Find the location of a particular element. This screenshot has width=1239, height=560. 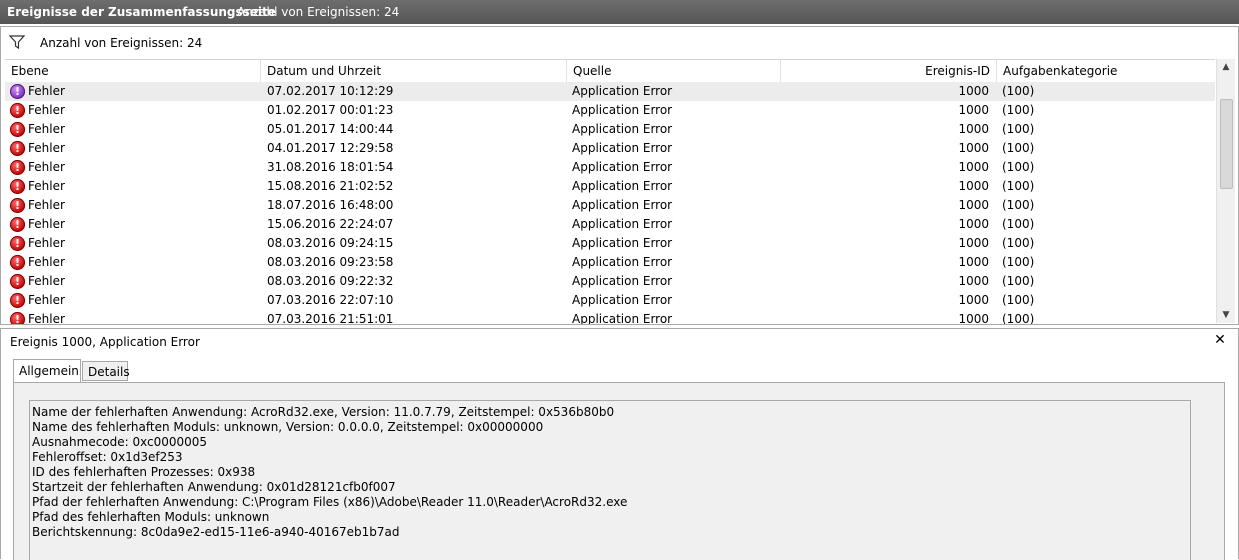

tab-allgemein: Allgemein is located at coordinates (47, 371).